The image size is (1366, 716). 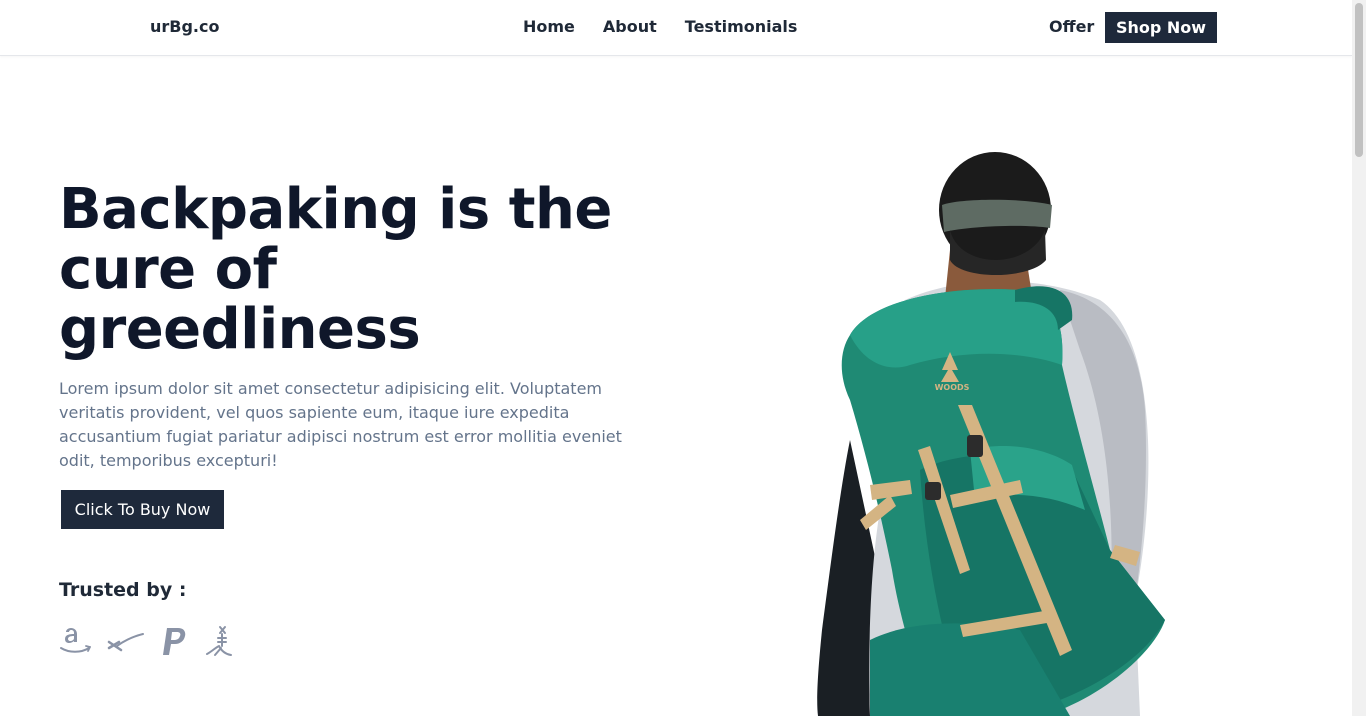 What do you see at coordinates (335, 269) in the screenshot?
I see `hero-headline: Backpaking is the cure of greedliness` at bounding box center [335, 269].